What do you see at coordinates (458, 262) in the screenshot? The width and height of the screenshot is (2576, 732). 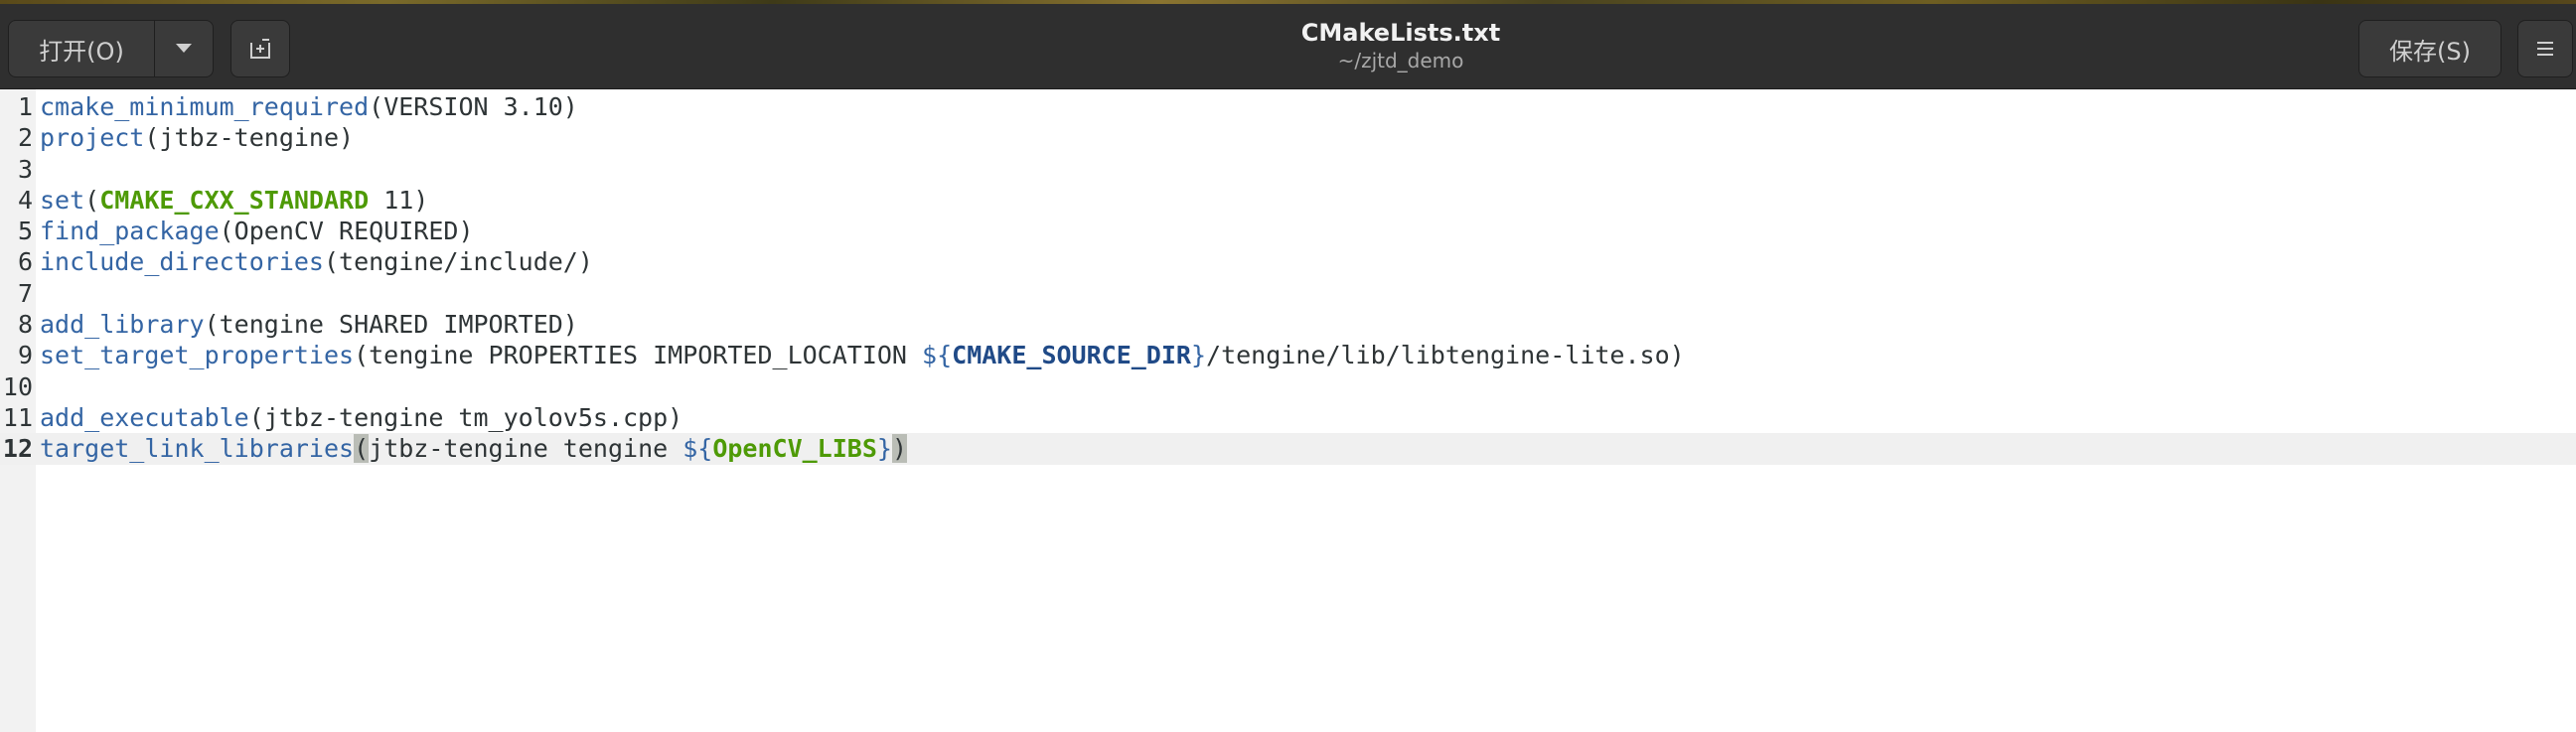 I see `code-token: (tengine/include/)` at bounding box center [458, 262].